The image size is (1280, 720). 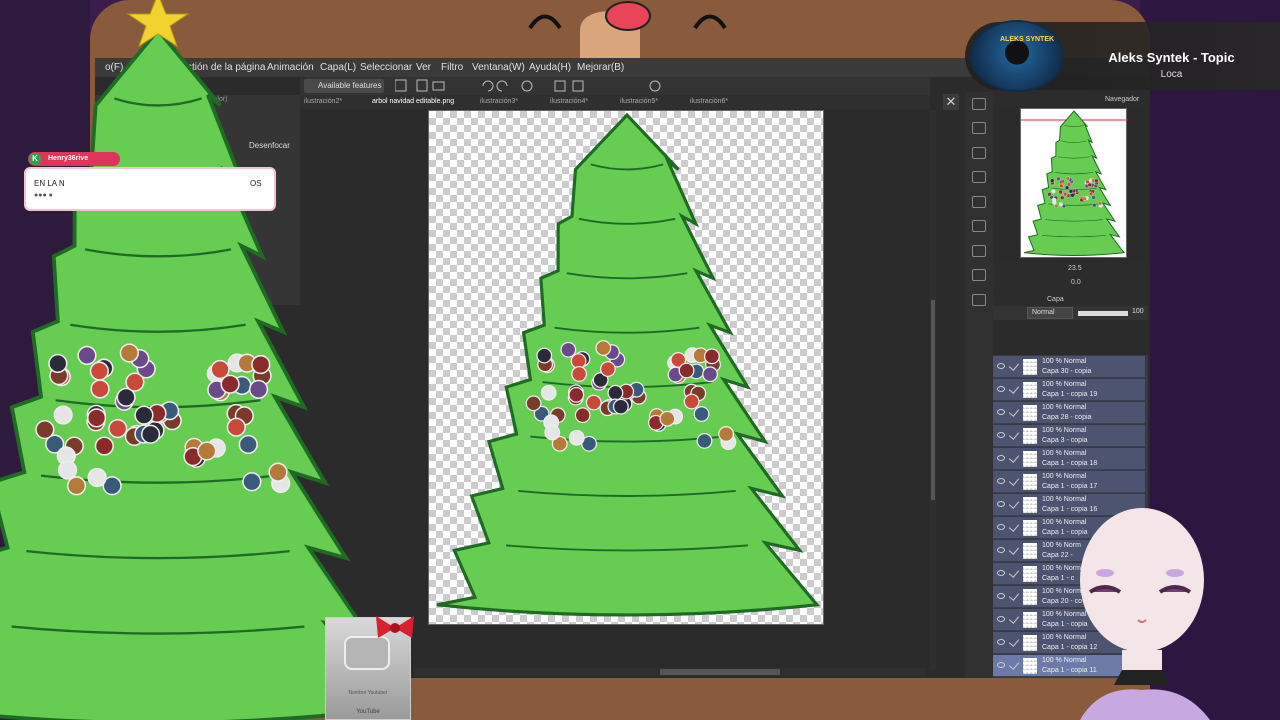 I want to click on tab-ilustracion6: ilustración6*, so click(x=709, y=101).